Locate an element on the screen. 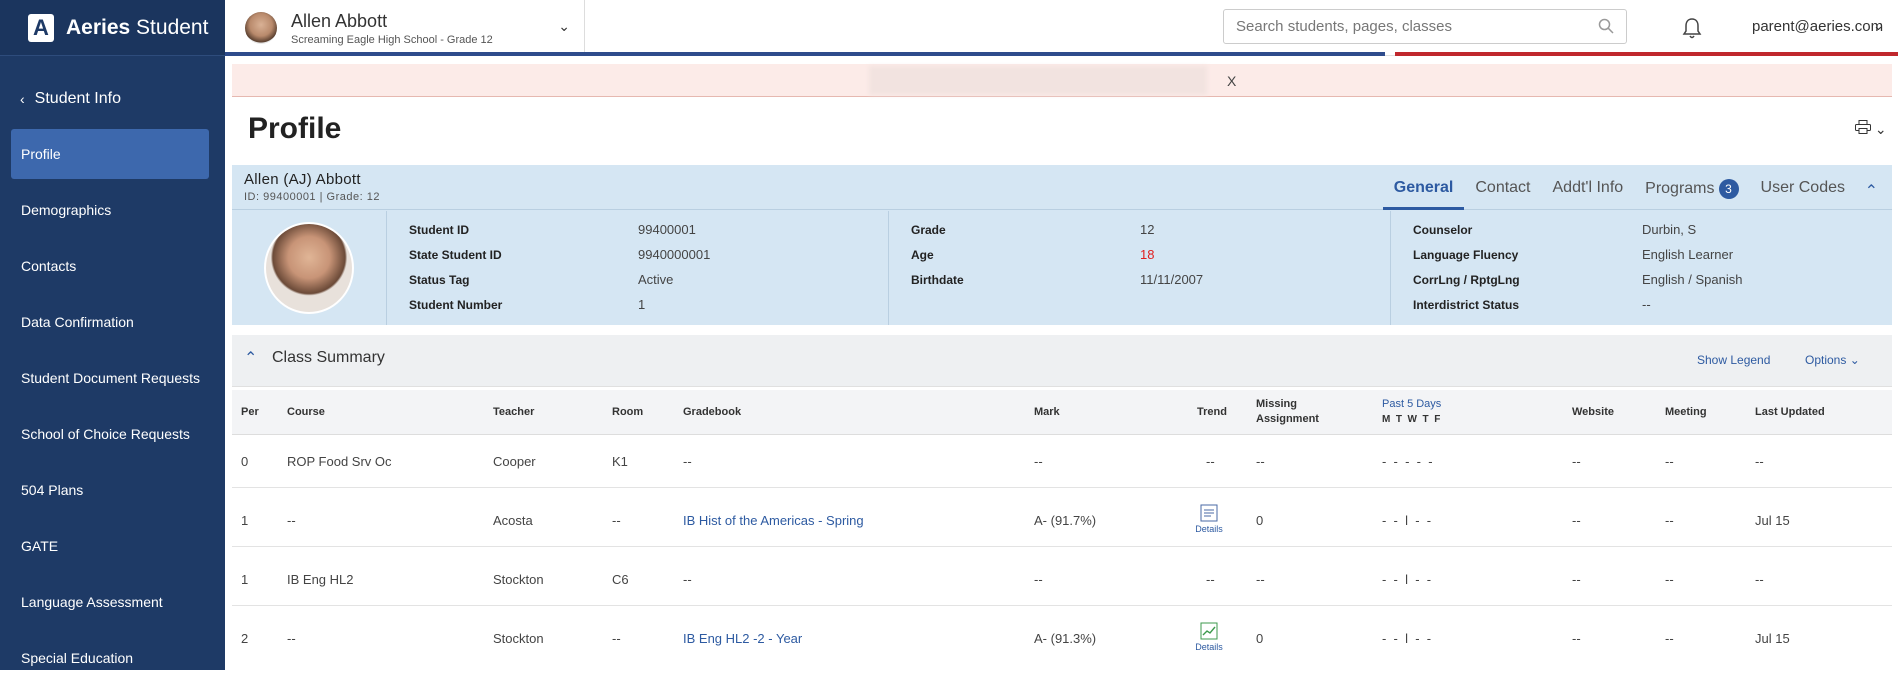  cell-meeting: -- is located at coordinates (1669, 638).